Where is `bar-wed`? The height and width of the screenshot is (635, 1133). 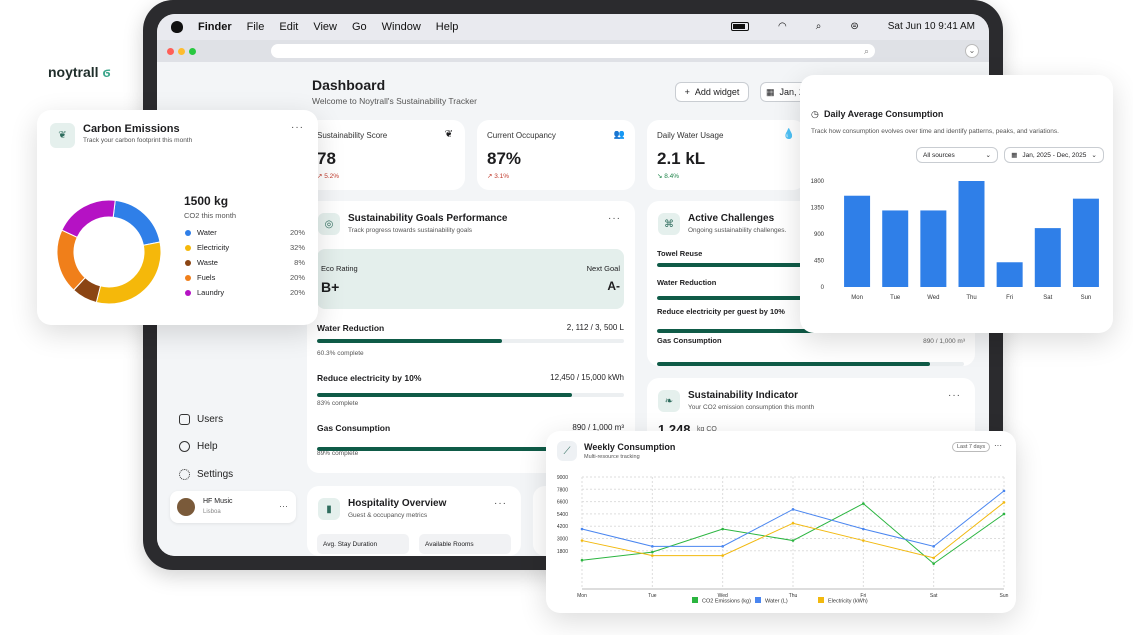 bar-wed is located at coordinates (933, 248).